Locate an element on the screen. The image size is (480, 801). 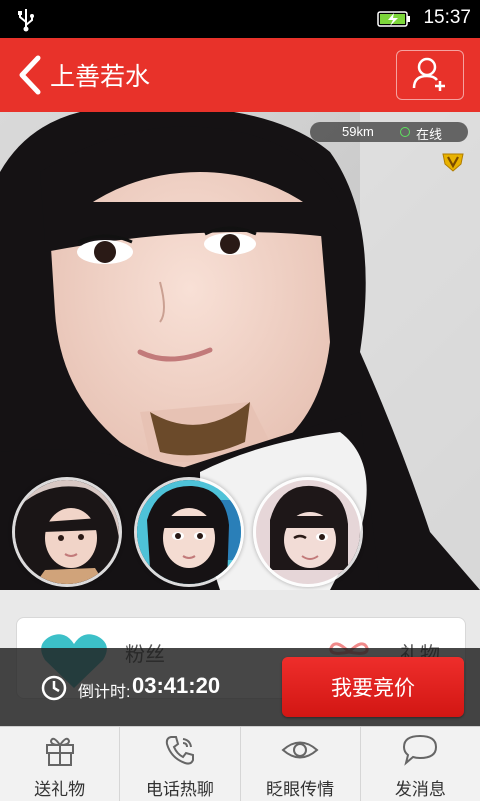
usb-icon is located at coordinates (26, 20).